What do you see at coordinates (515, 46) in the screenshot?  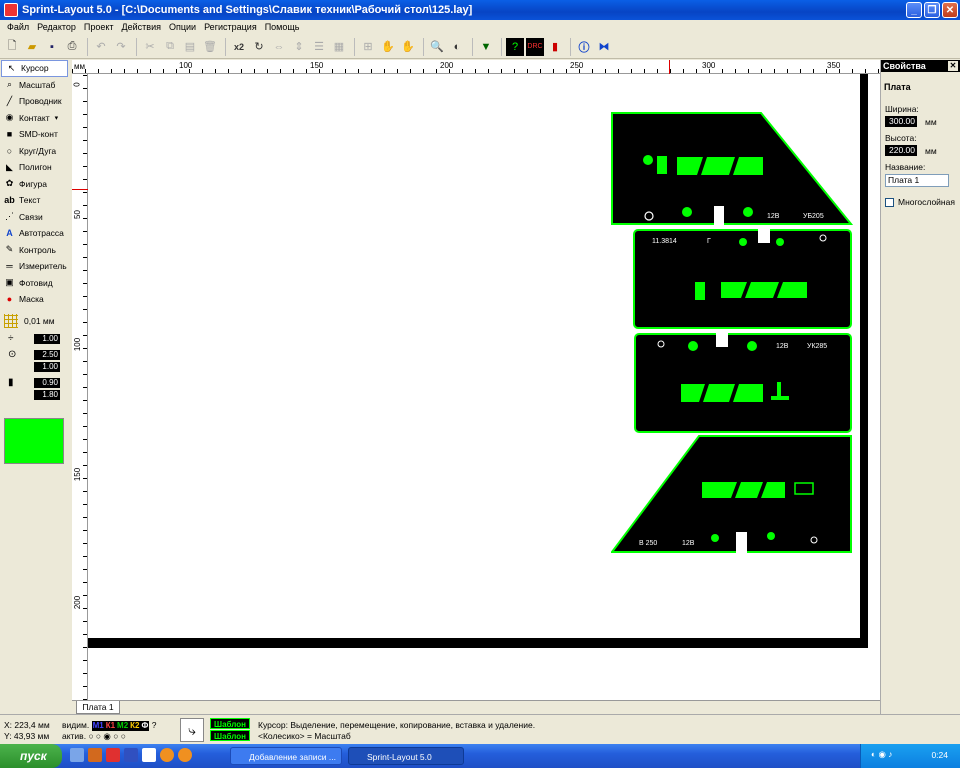 I see `drc-icon: ?` at bounding box center [515, 46].